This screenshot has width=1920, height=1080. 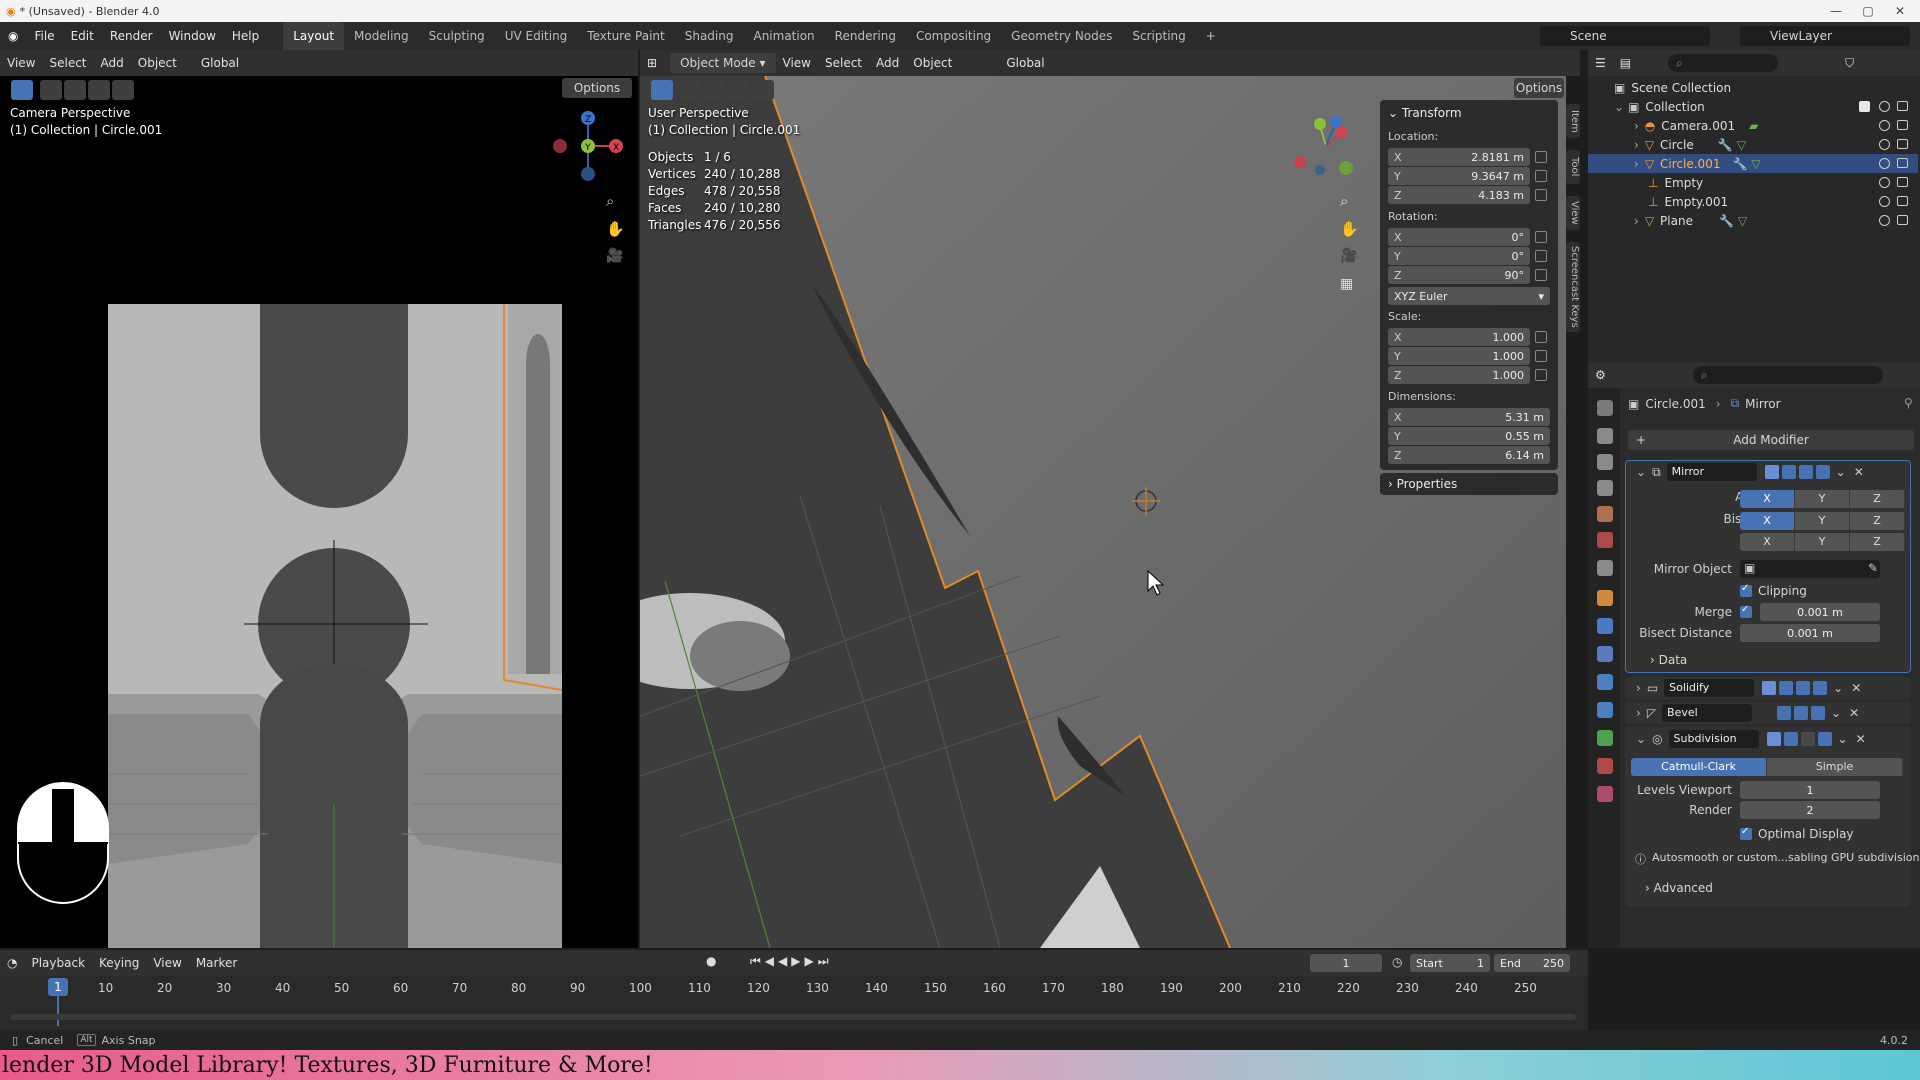 What do you see at coordinates (167, 963) in the screenshot?
I see `timeline-view-menu: View` at bounding box center [167, 963].